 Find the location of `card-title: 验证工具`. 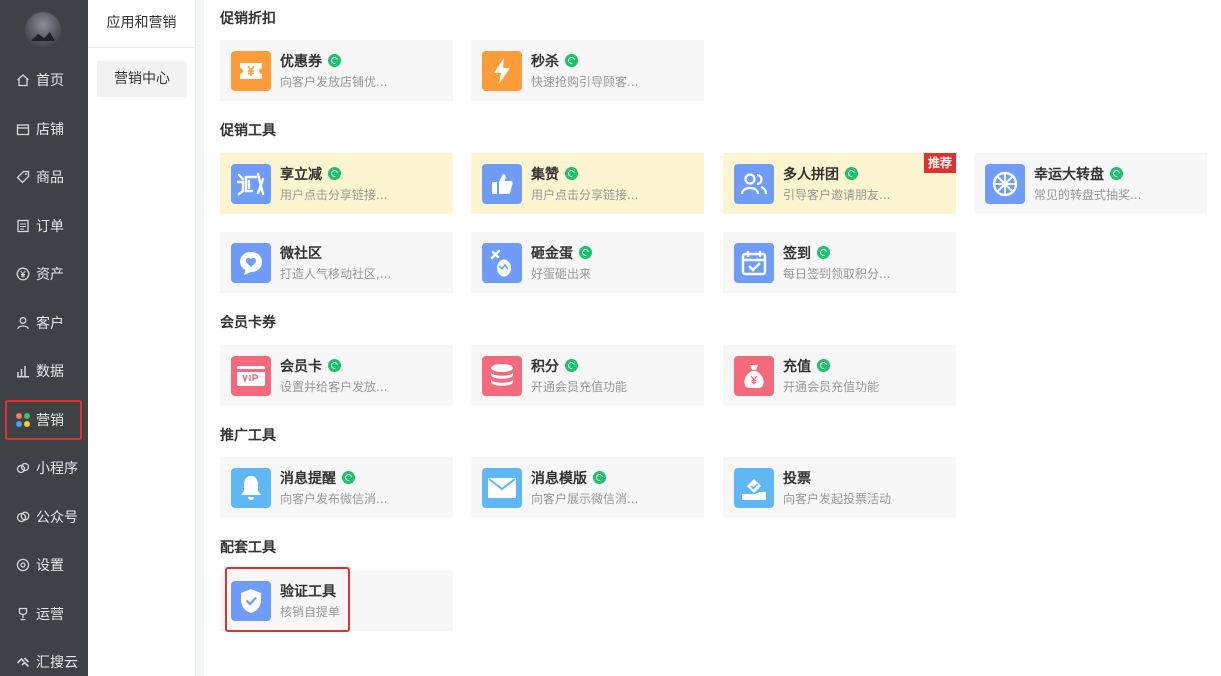

card-title: 验证工具 is located at coordinates (308, 592).